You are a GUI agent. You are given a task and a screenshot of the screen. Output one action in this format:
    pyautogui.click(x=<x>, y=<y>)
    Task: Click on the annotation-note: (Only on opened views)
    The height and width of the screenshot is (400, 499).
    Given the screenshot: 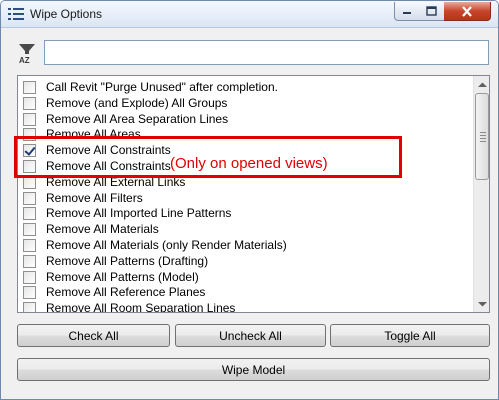 What is the action you would take?
    pyautogui.click(x=249, y=163)
    